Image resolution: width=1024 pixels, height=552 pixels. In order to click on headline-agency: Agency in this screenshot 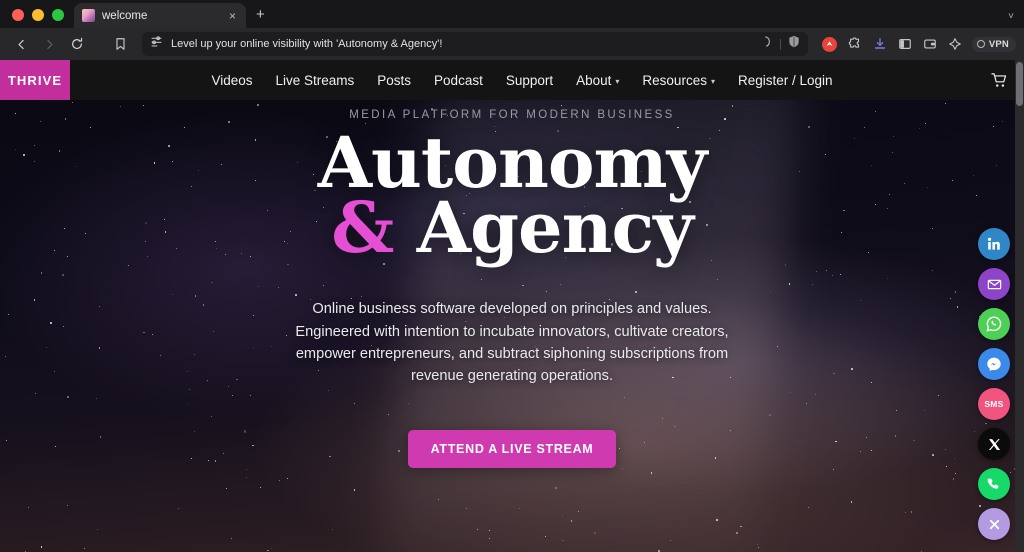, I will do `click(555, 228)`.